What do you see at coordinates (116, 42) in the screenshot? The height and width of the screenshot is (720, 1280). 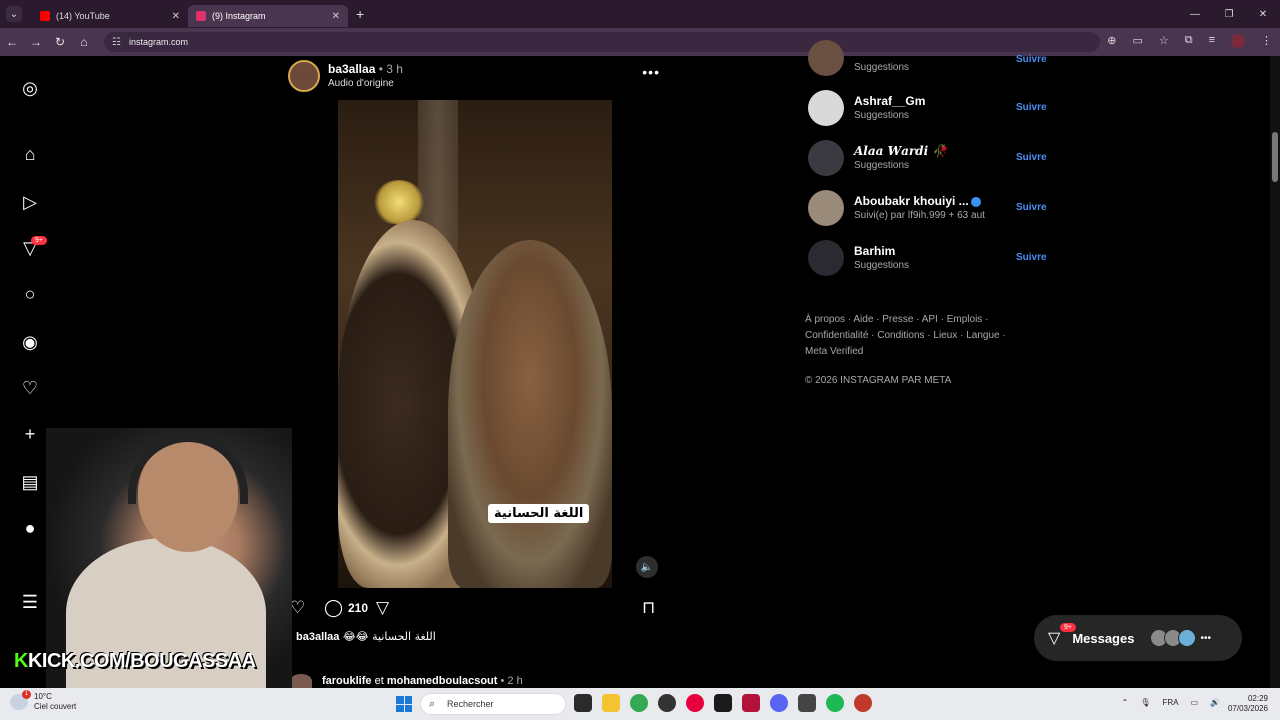 I see `site-info-icon: ☷` at bounding box center [116, 42].